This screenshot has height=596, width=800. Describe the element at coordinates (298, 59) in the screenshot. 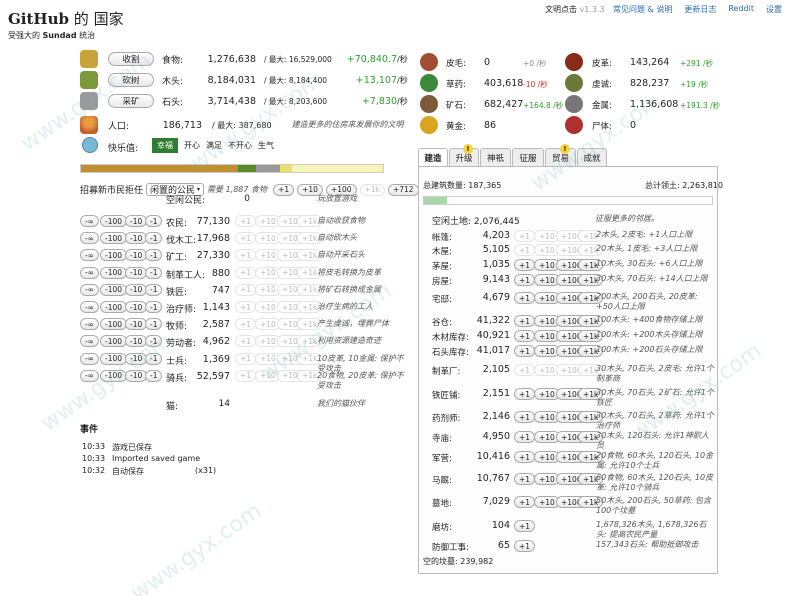

I see `resource-max: / 最大: 16,529,000` at that location.